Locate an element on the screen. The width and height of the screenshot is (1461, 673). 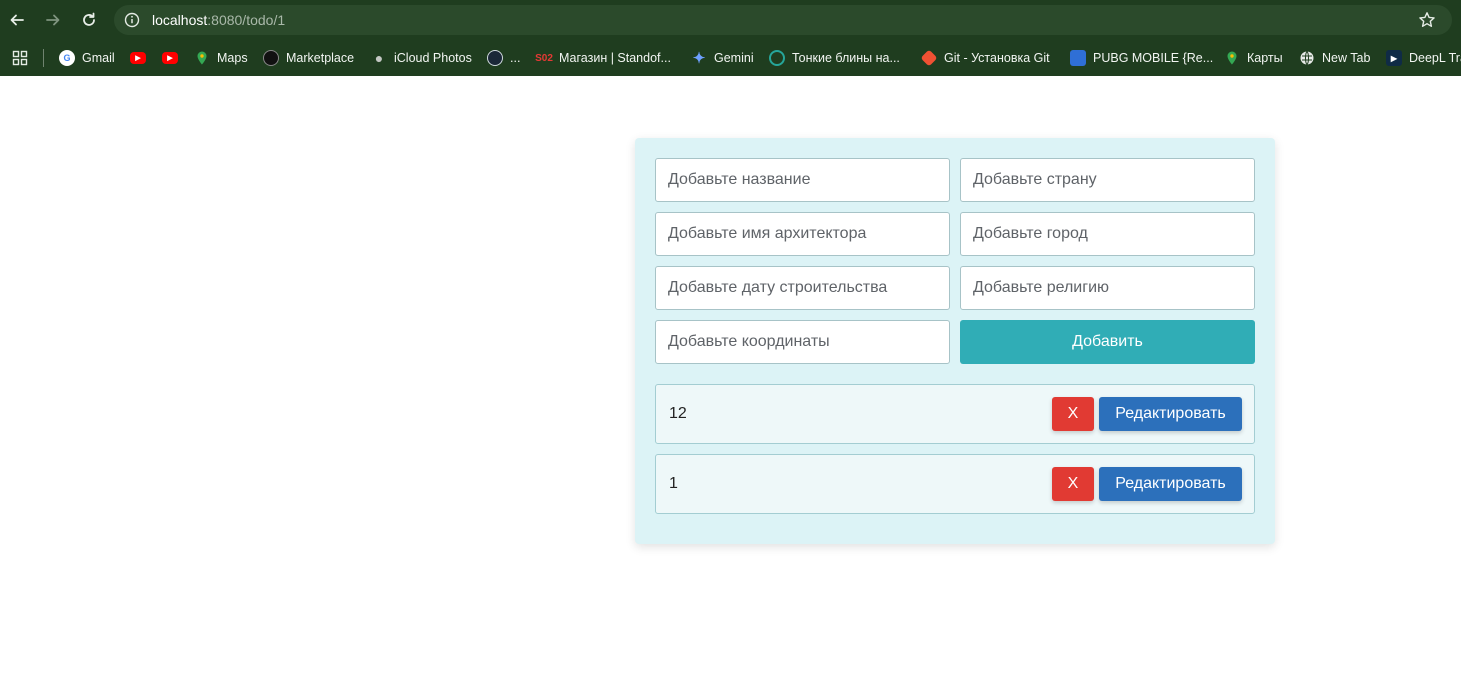
gemini-icon: ✦ is located at coordinates (699, 58).